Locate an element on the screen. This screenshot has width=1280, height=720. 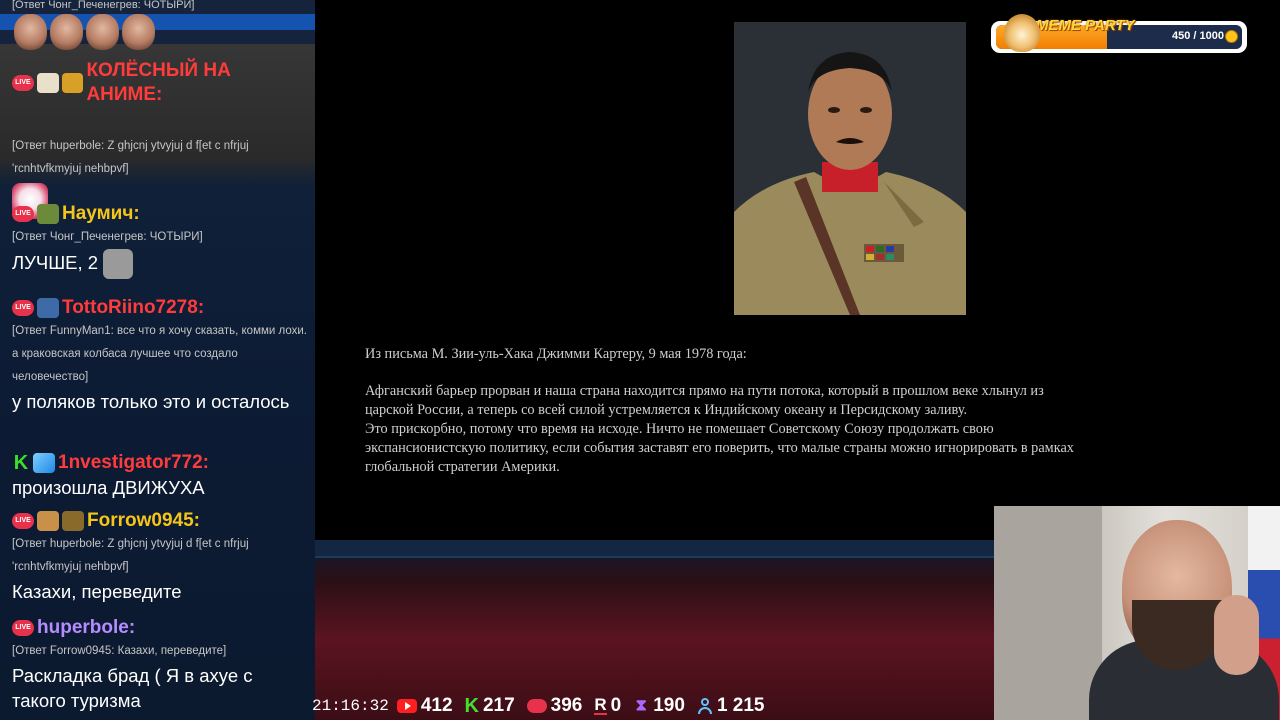
kick-icon: K is located at coordinates (471, 705).